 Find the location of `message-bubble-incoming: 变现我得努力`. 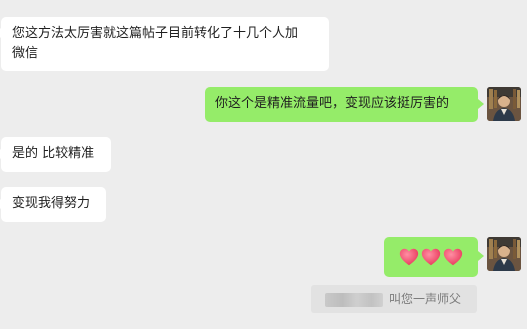

message-bubble-incoming: 变现我得努力 is located at coordinates (53, 204).